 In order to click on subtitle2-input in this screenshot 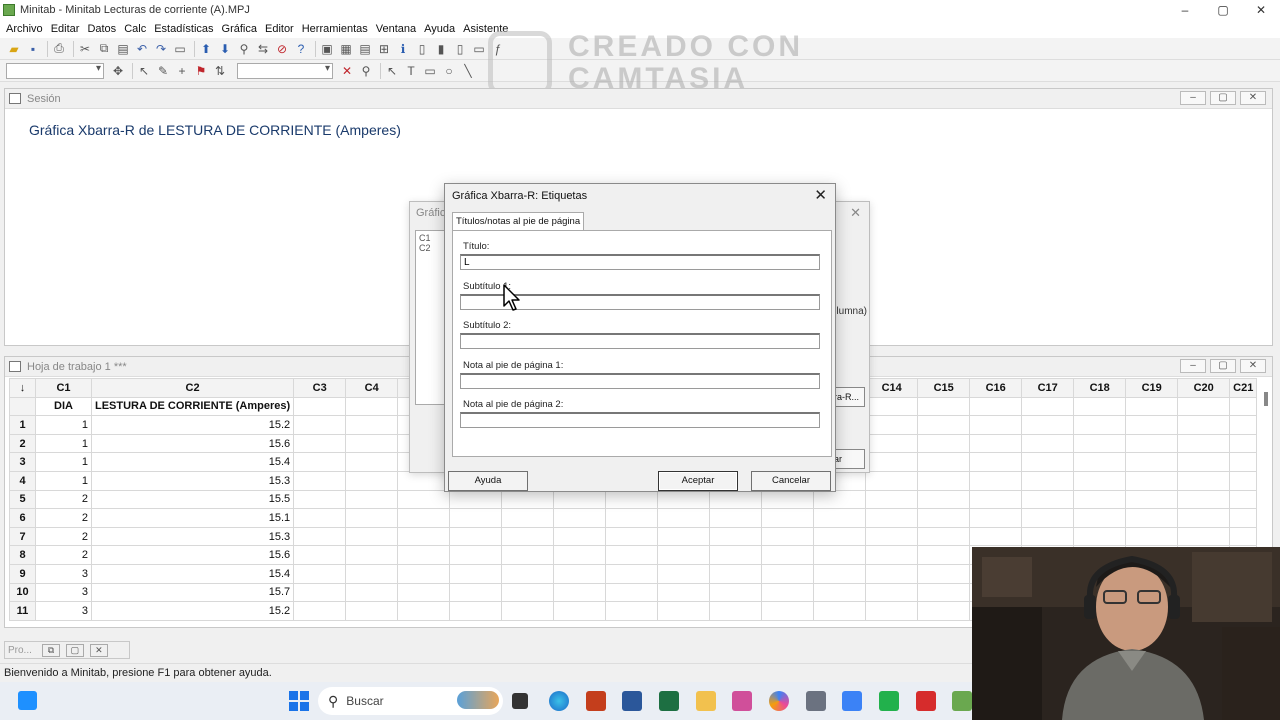, I will do `click(640, 341)`.